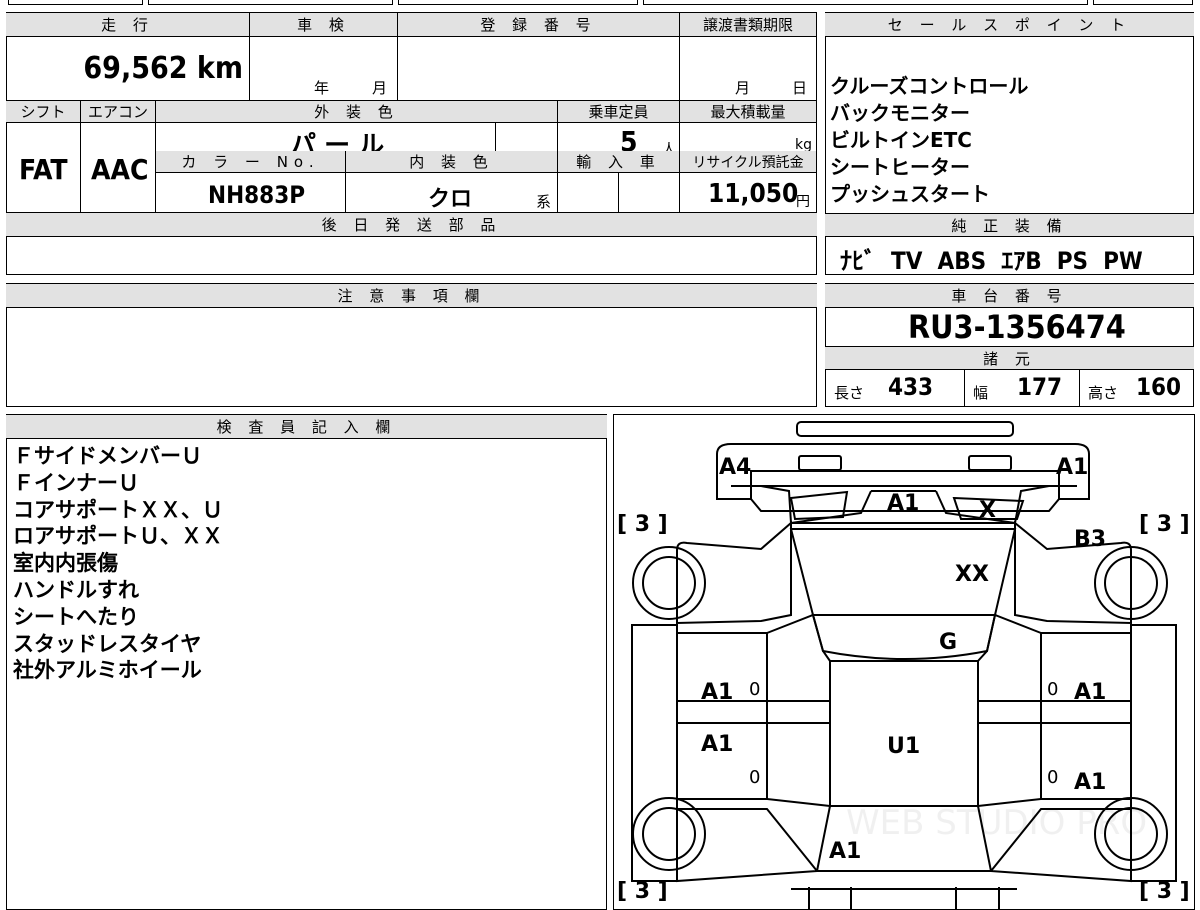  I want to click on inspector-note: ハンドルすれ, so click(76, 589).